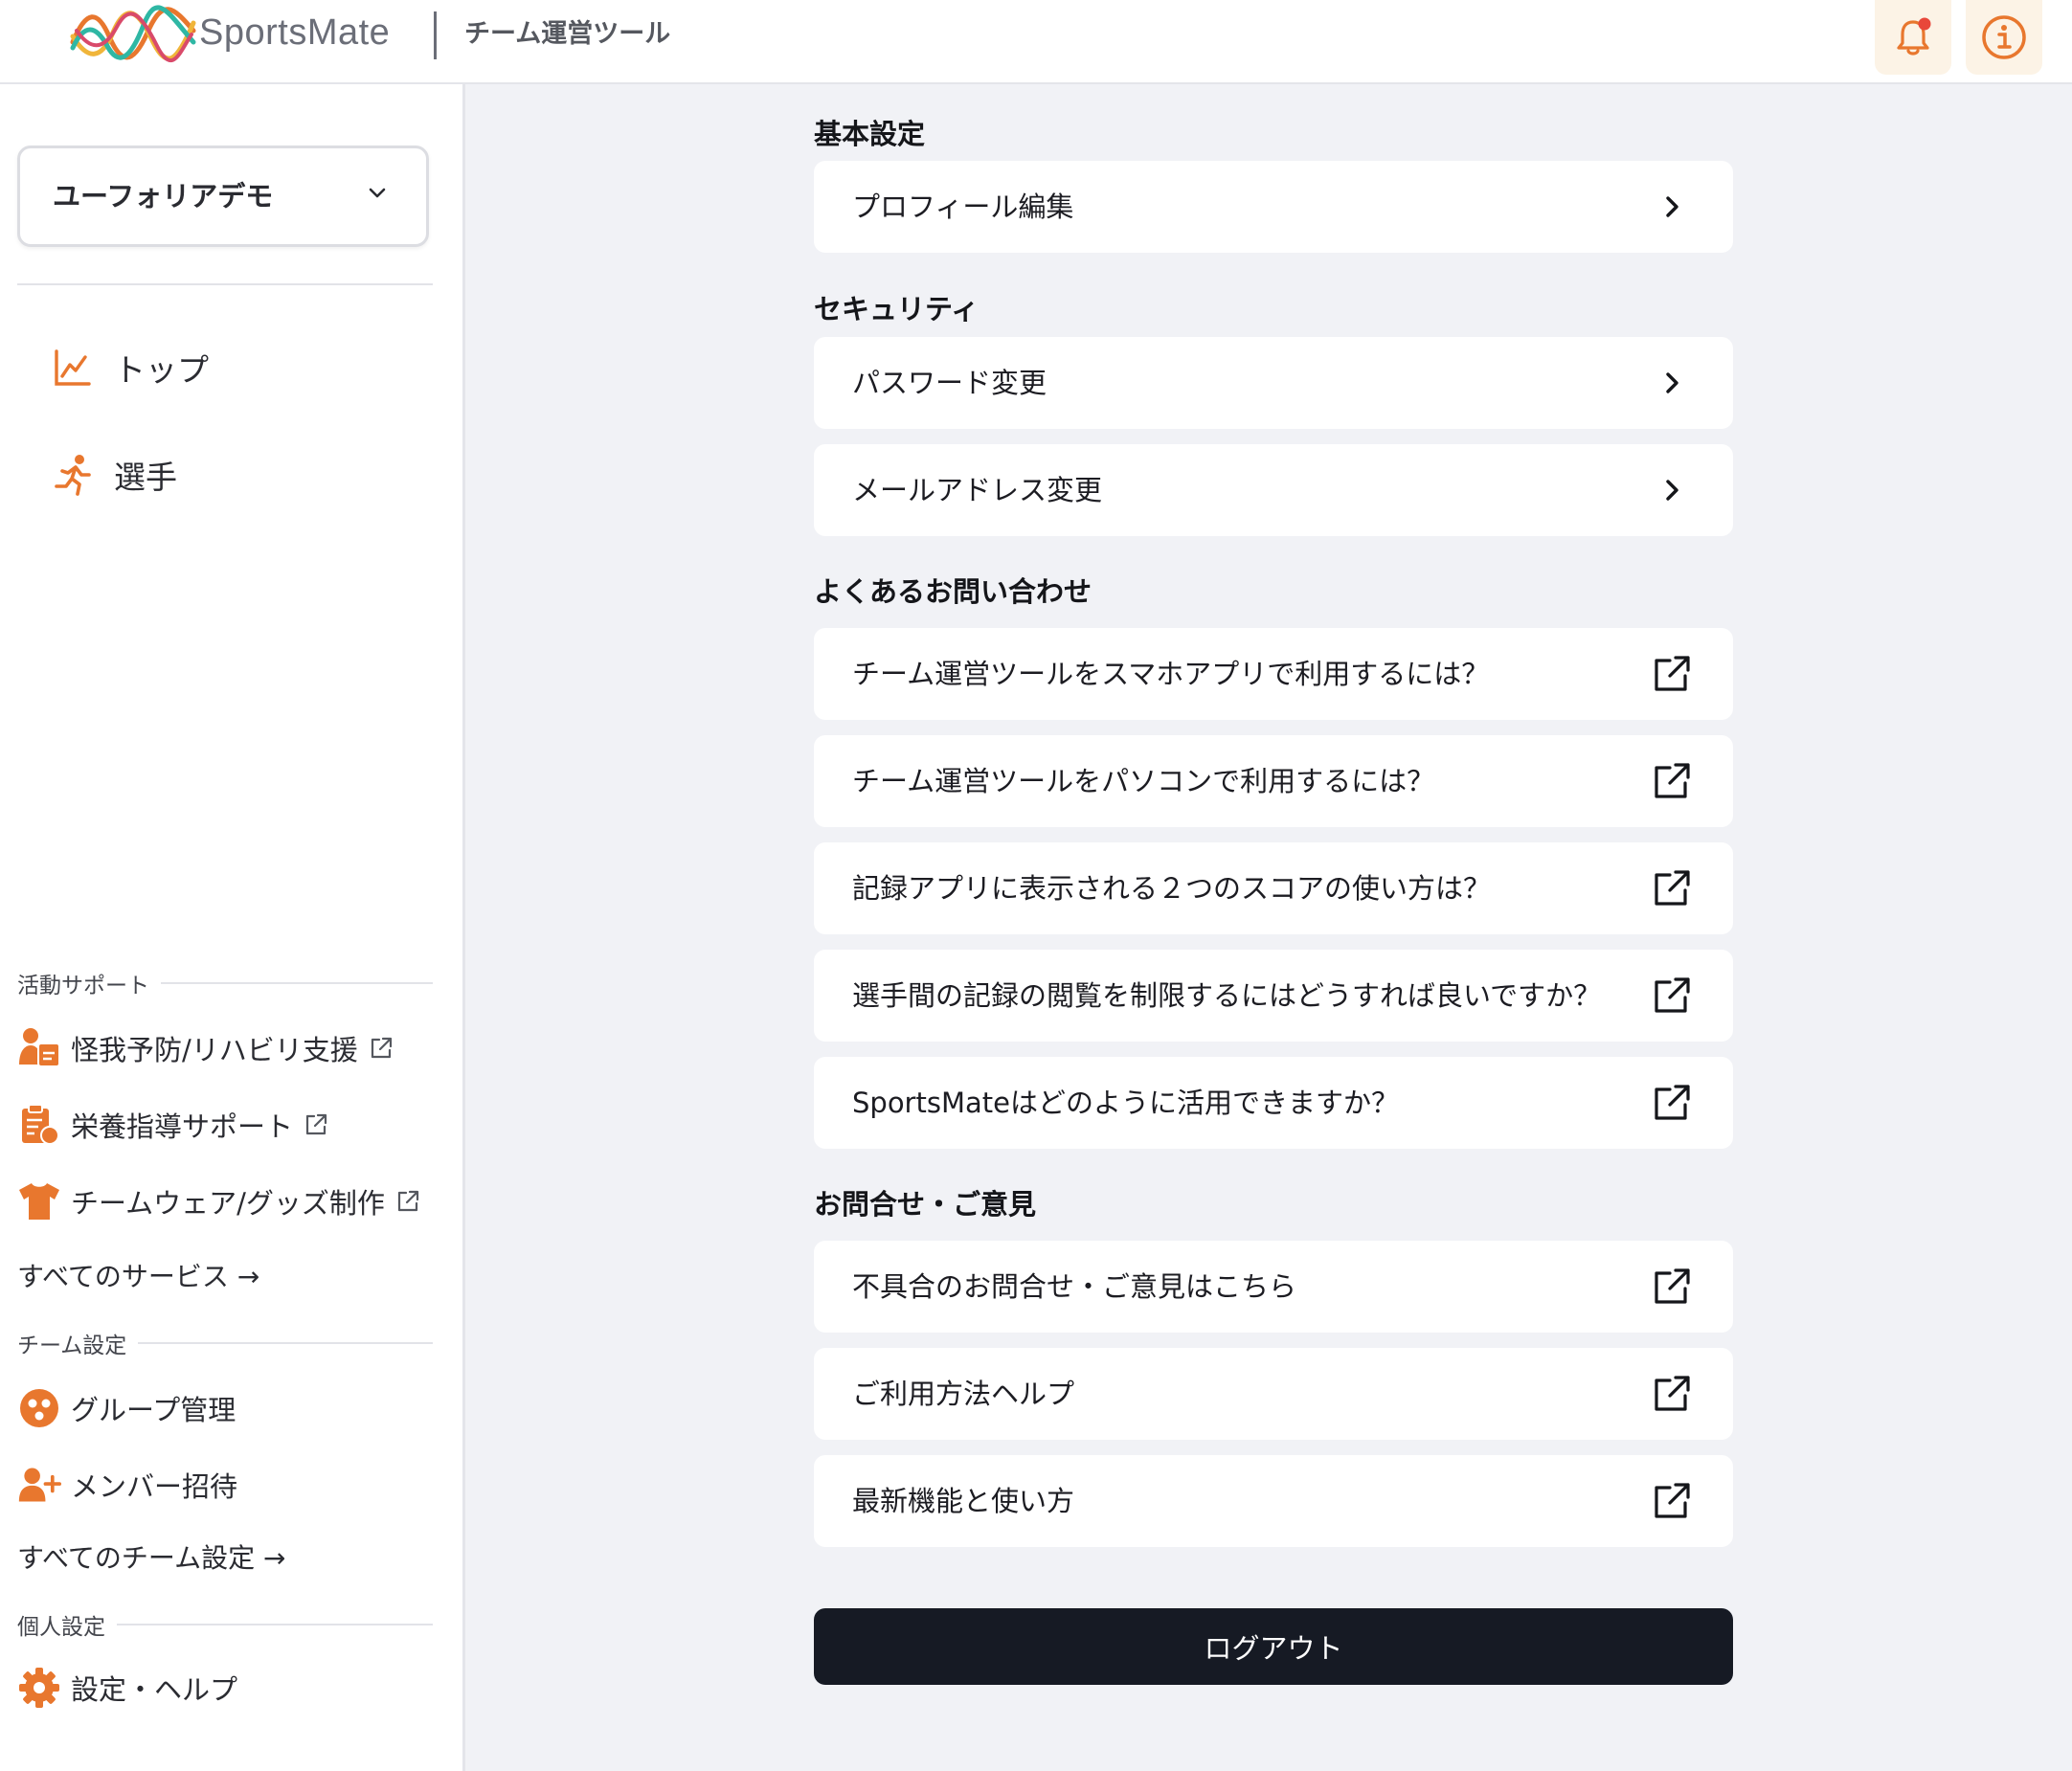  I want to click on menu-item-password-change: パスワード変更, so click(1273, 383).